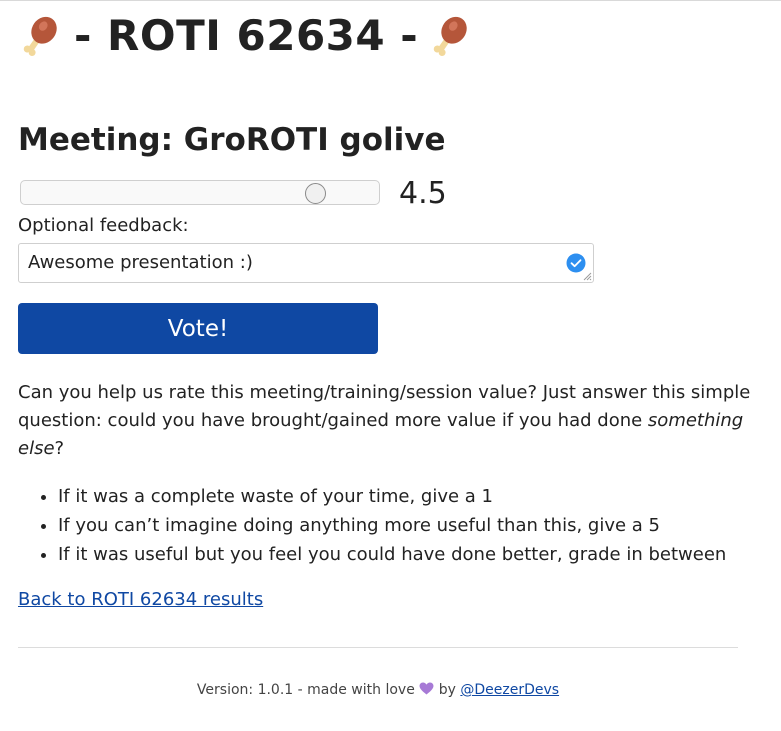 The image size is (781, 731). What do you see at coordinates (59, 448) in the screenshot?
I see `explanation-end: ?` at bounding box center [59, 448].